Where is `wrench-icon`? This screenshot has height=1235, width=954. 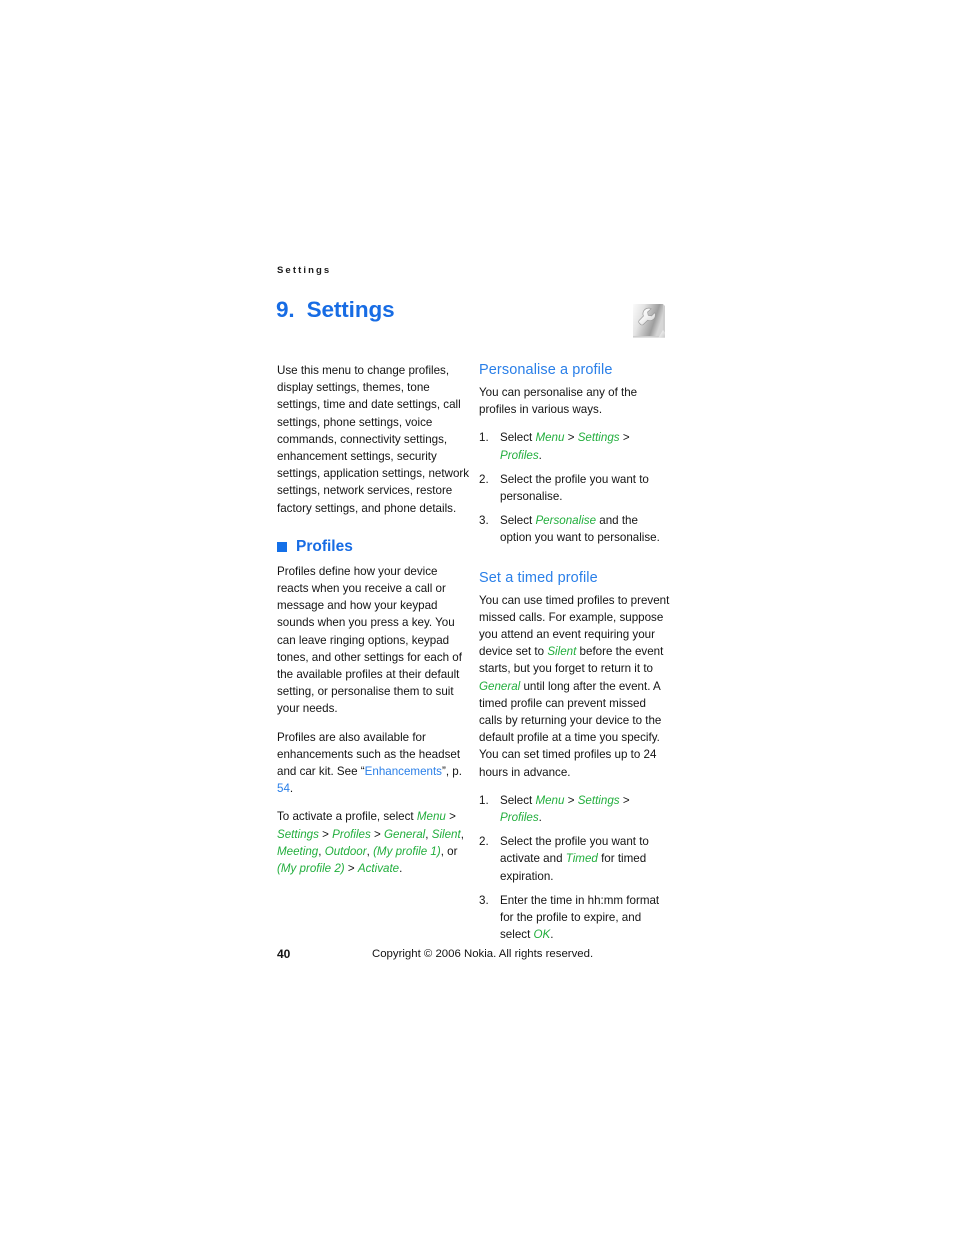
wrench-icon is located at coordinates (649, 321).